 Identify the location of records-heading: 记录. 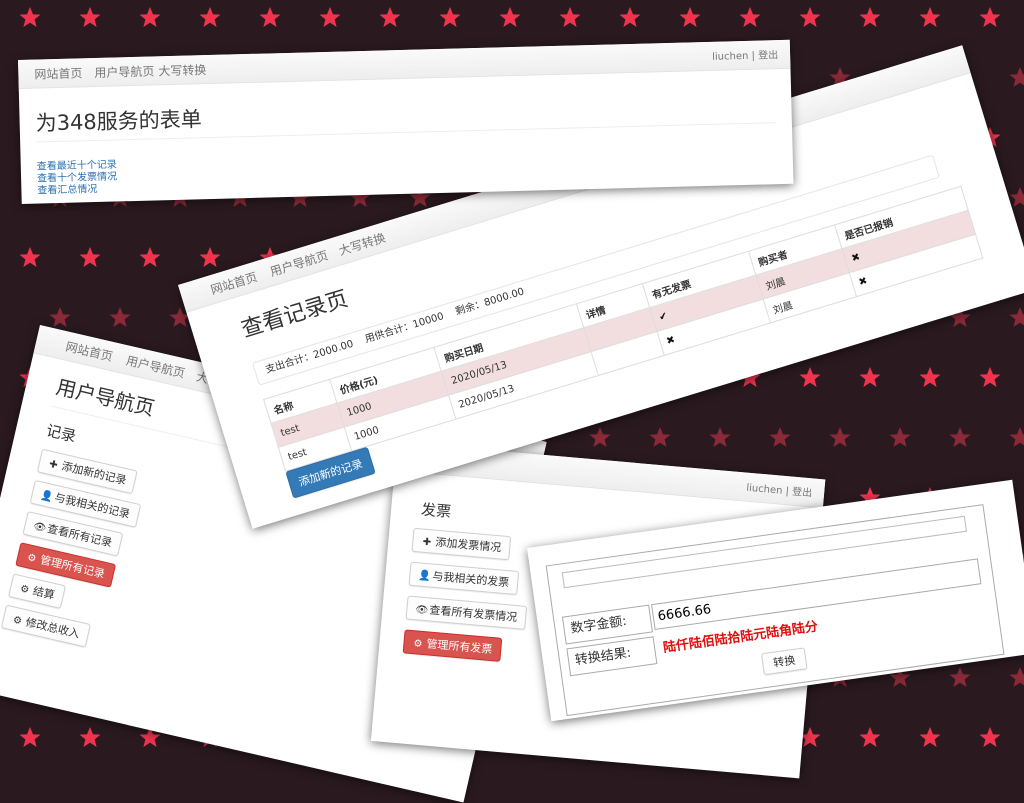
(61, 432).